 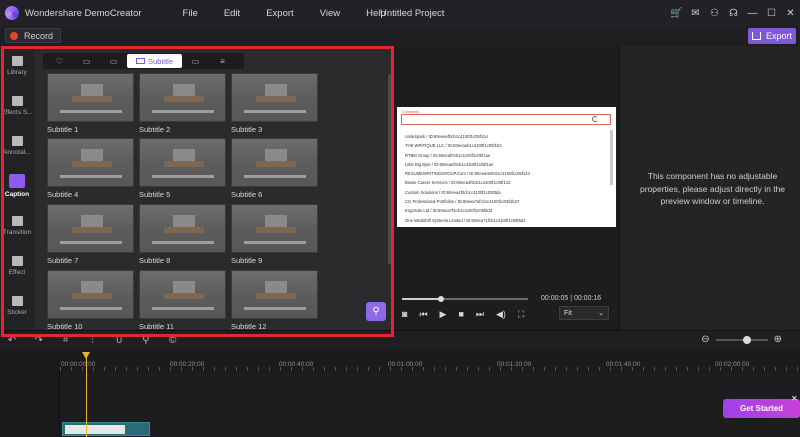 I want to click on preview-company-field, so click(x=506, y=119).